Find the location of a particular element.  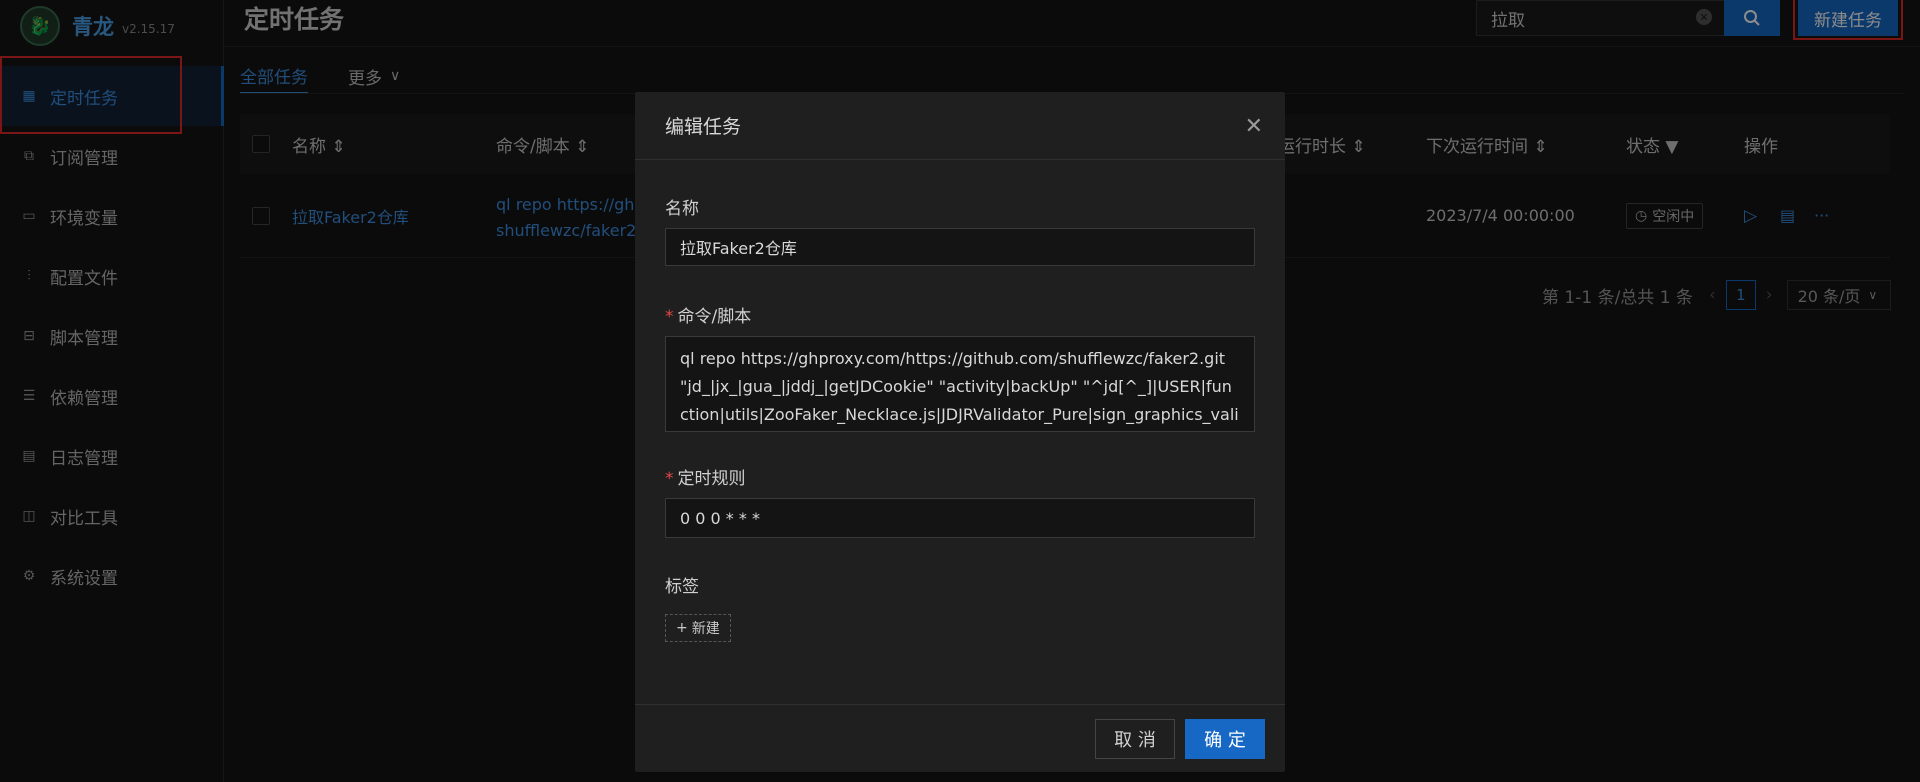

name-label: 名称 is located at coordinates (682, 209).